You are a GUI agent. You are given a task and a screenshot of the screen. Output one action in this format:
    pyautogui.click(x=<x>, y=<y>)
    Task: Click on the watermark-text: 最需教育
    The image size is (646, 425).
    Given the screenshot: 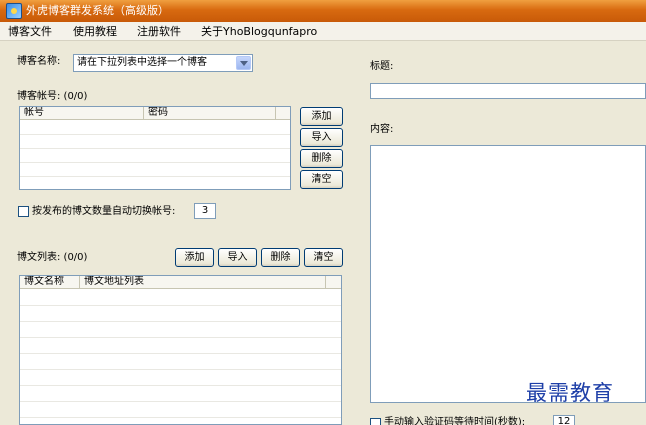 What is the action you would take?
    pyautogui.click(x=570, y=393)
    